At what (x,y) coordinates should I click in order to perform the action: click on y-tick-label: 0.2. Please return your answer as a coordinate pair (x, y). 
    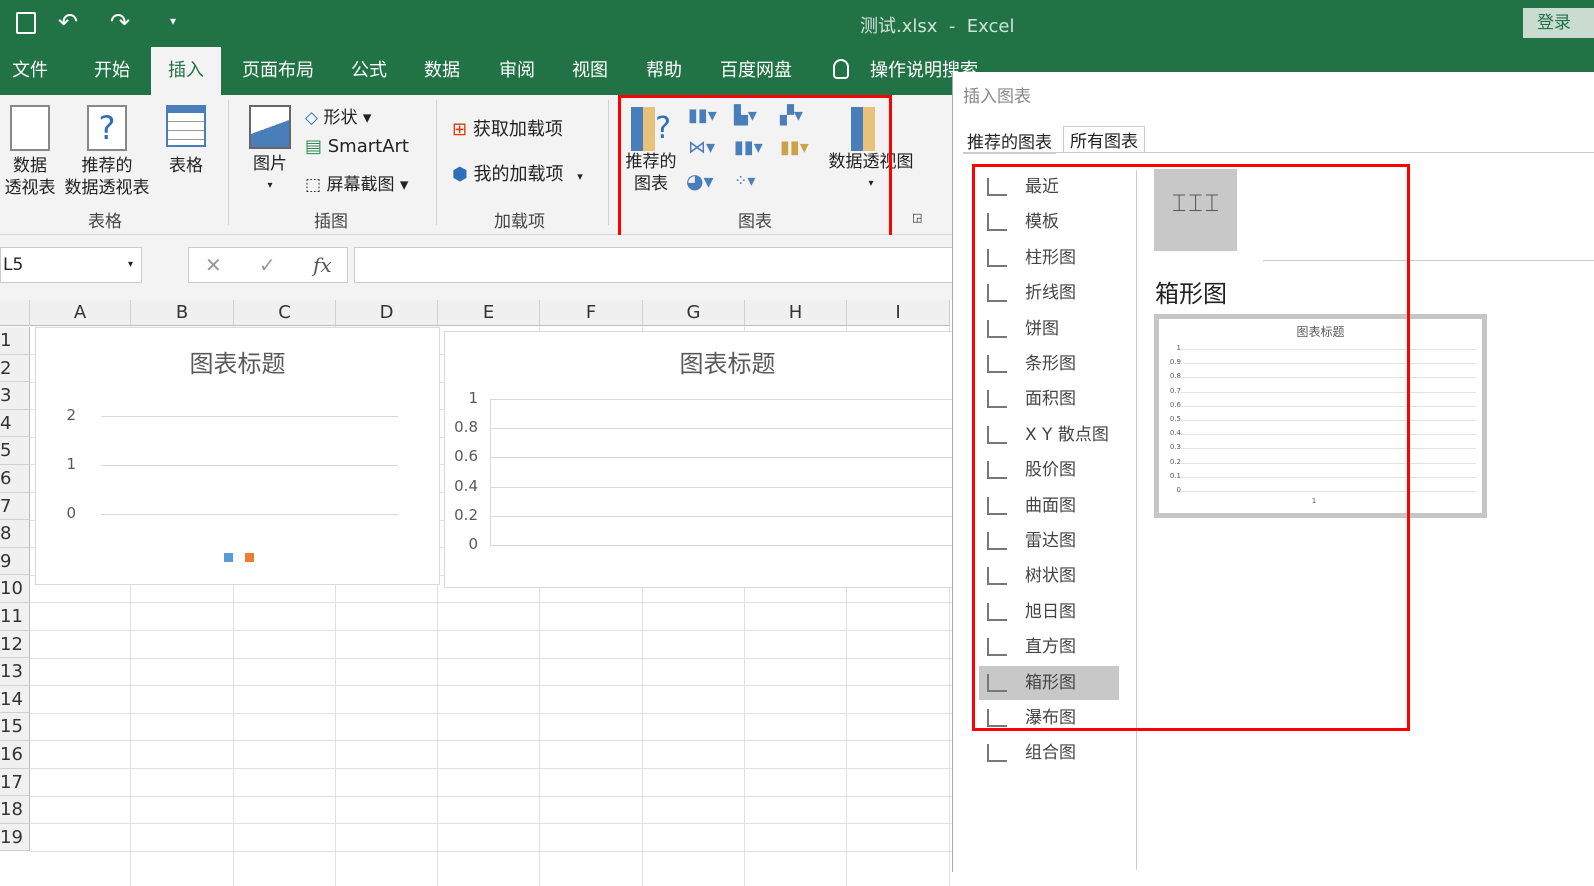
    Looking at the image, I should click on (466, 514).